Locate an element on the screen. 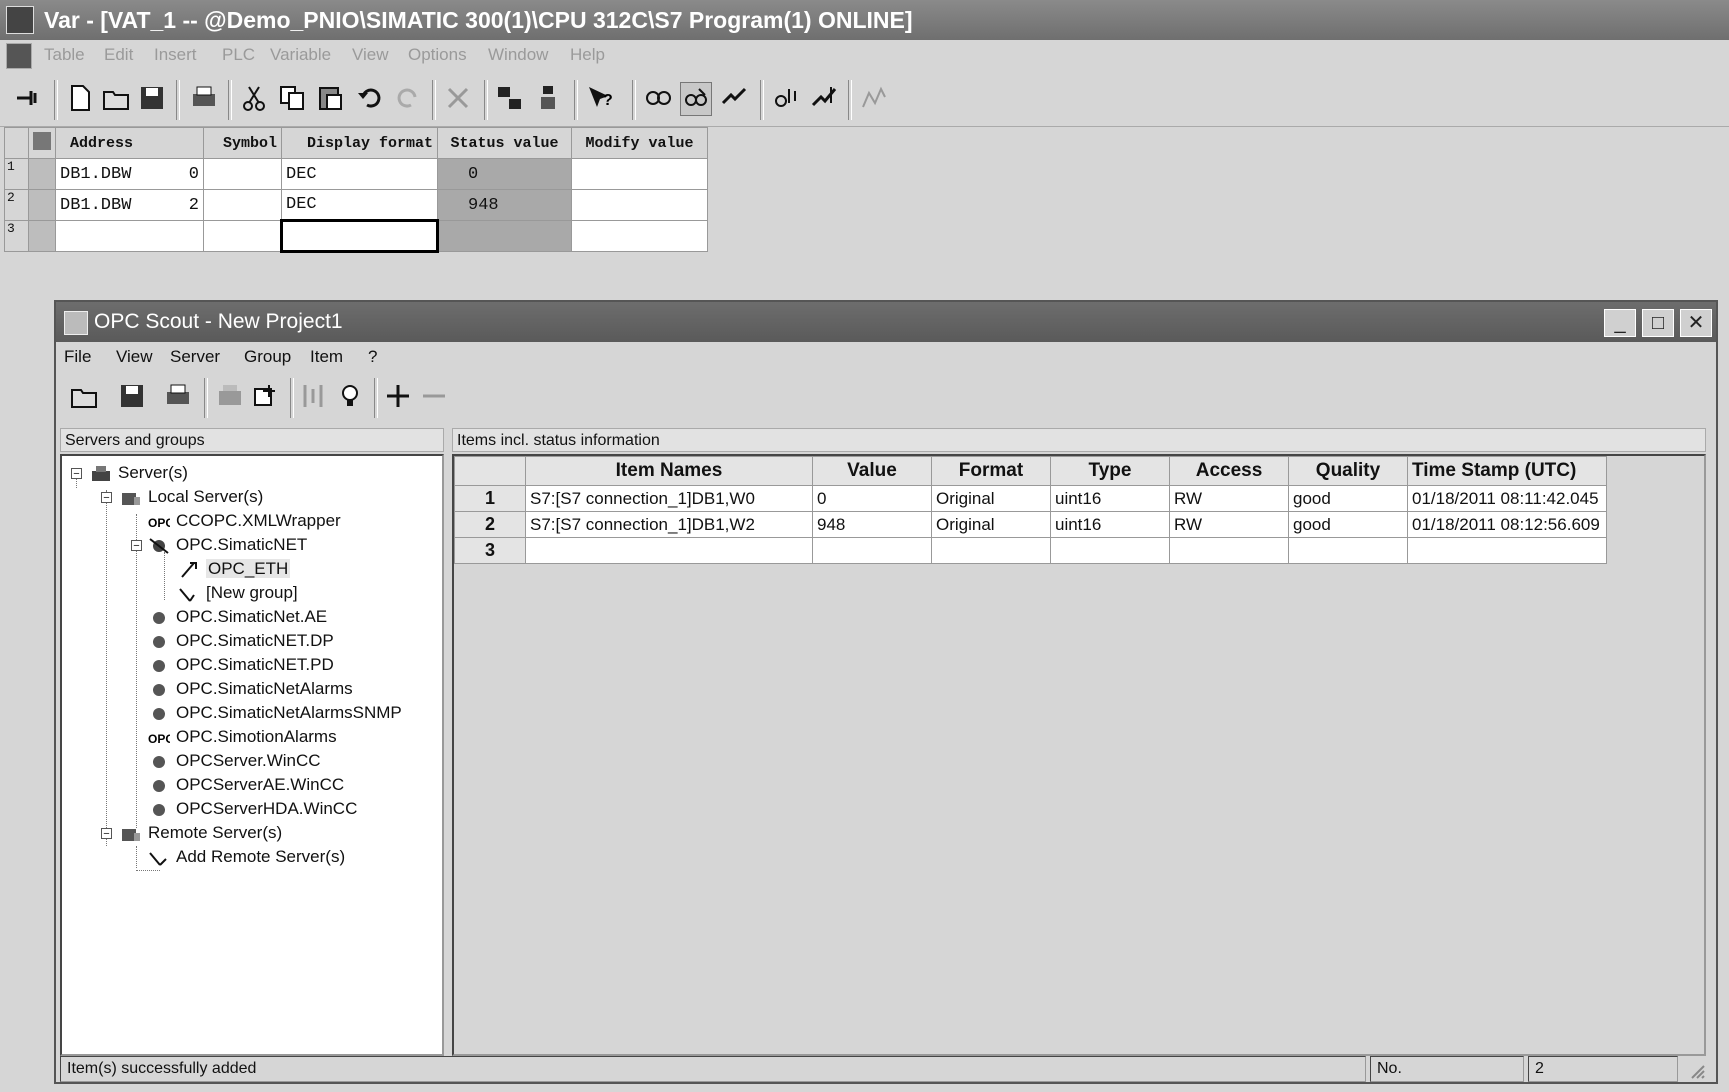  tree-collapse-simaticnet: − is located at coordinates (136, 546).